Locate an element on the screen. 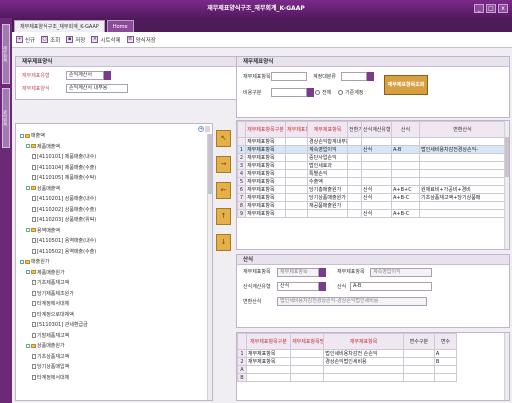 The width and height of the screenshot is (512, 403). table-row: 재무제표항목 경상손익합계내부용 is located at coordinates (371, 141).